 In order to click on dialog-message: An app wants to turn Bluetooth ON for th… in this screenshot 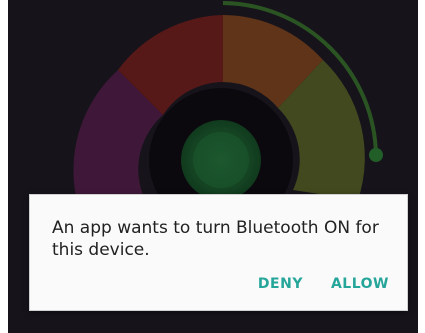, I will do `click(215, 239)`.